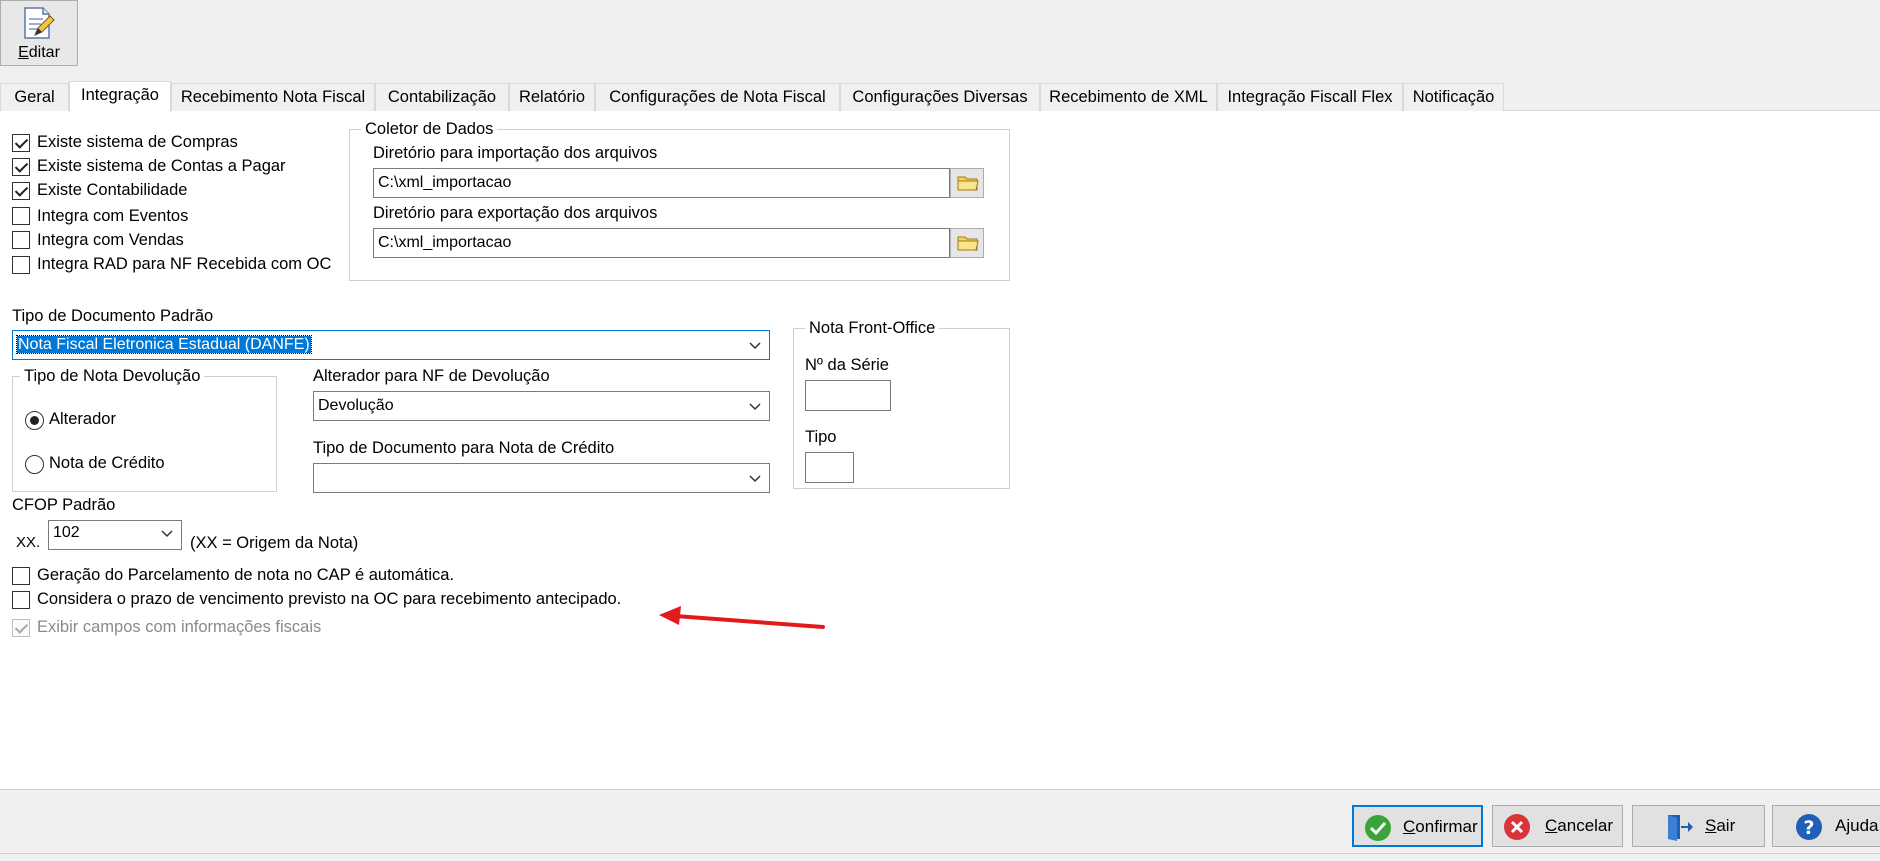 The image size is (1880, 861). What do you see at coordinates (1579, 825) in the screenshot?
I see `cancelar-label: Cancelar` at bounding box center [1579, 825].